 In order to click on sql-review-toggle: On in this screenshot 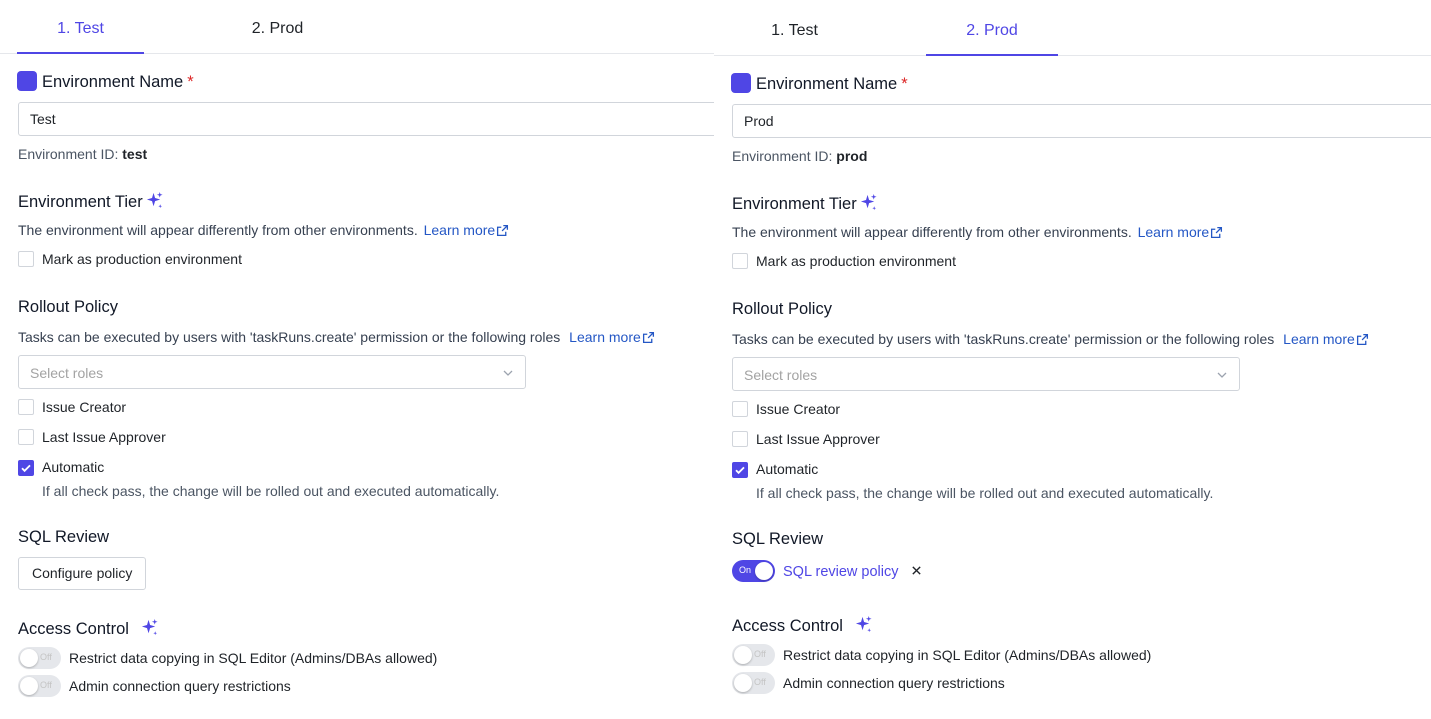, I will do `click(753, 571)`.